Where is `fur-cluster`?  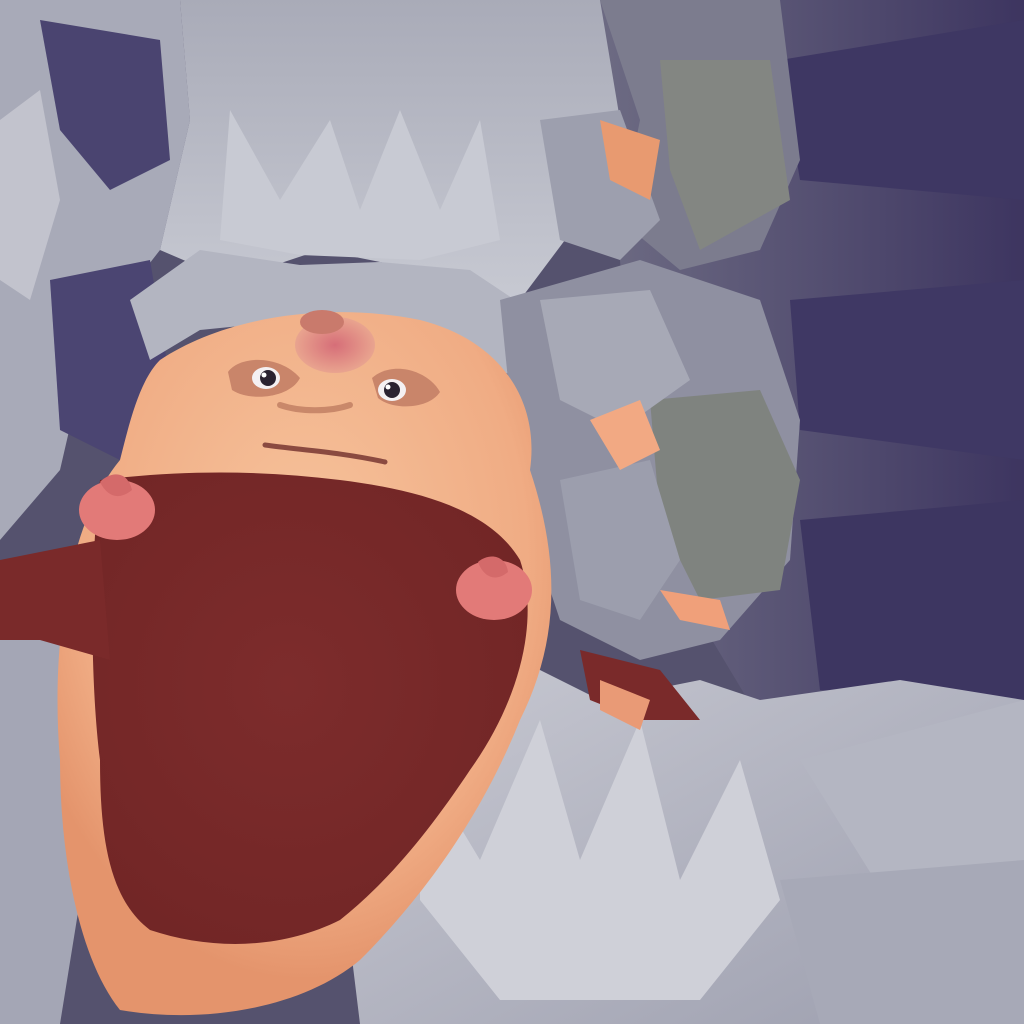 fur-cluster is located at coordinates (902, 942).